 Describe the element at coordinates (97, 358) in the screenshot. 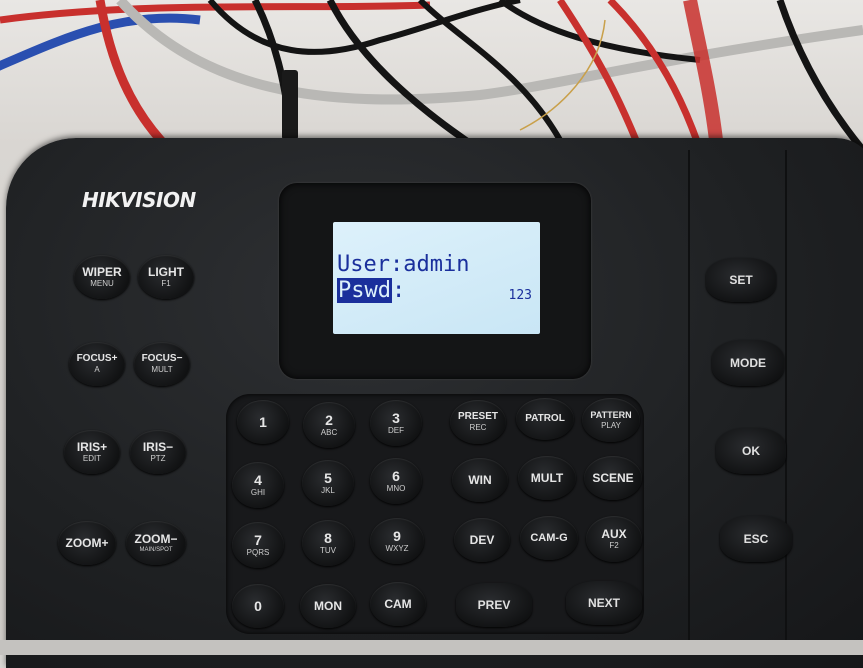

I see `button-label: FOCUS+` at that location.